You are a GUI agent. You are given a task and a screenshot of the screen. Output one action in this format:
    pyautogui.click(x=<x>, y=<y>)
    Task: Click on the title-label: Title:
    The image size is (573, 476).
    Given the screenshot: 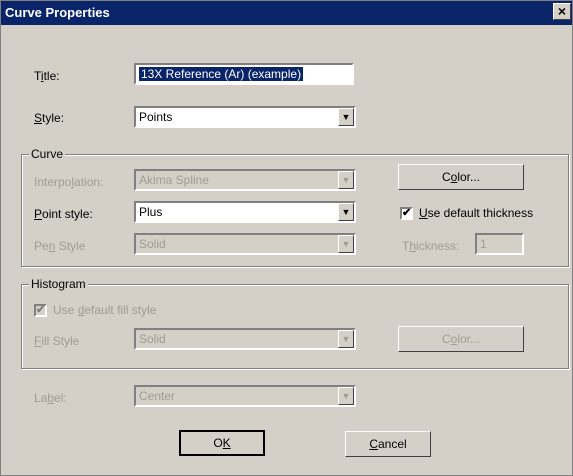 What is the action you would take?
    pyautogui.click(x=47, y=76)
    